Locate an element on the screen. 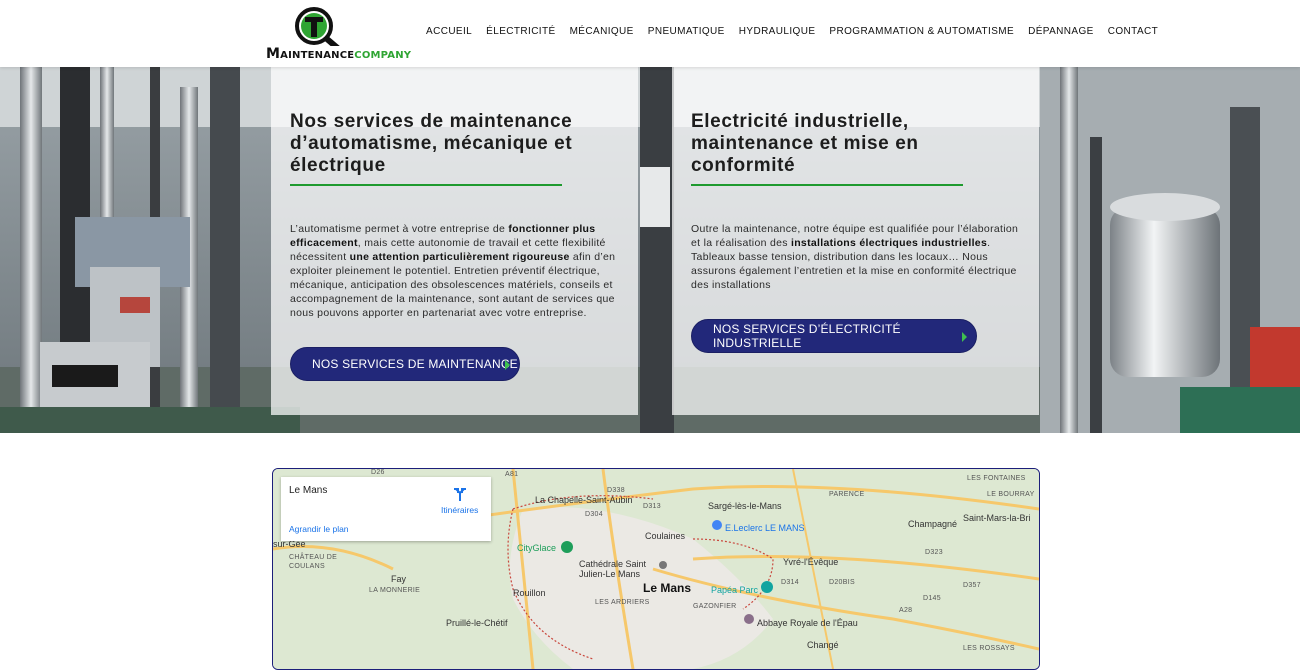 The width and height of the screenshot is (1300, 670). map-road-label: D338 is located at coordinates (616, 490).